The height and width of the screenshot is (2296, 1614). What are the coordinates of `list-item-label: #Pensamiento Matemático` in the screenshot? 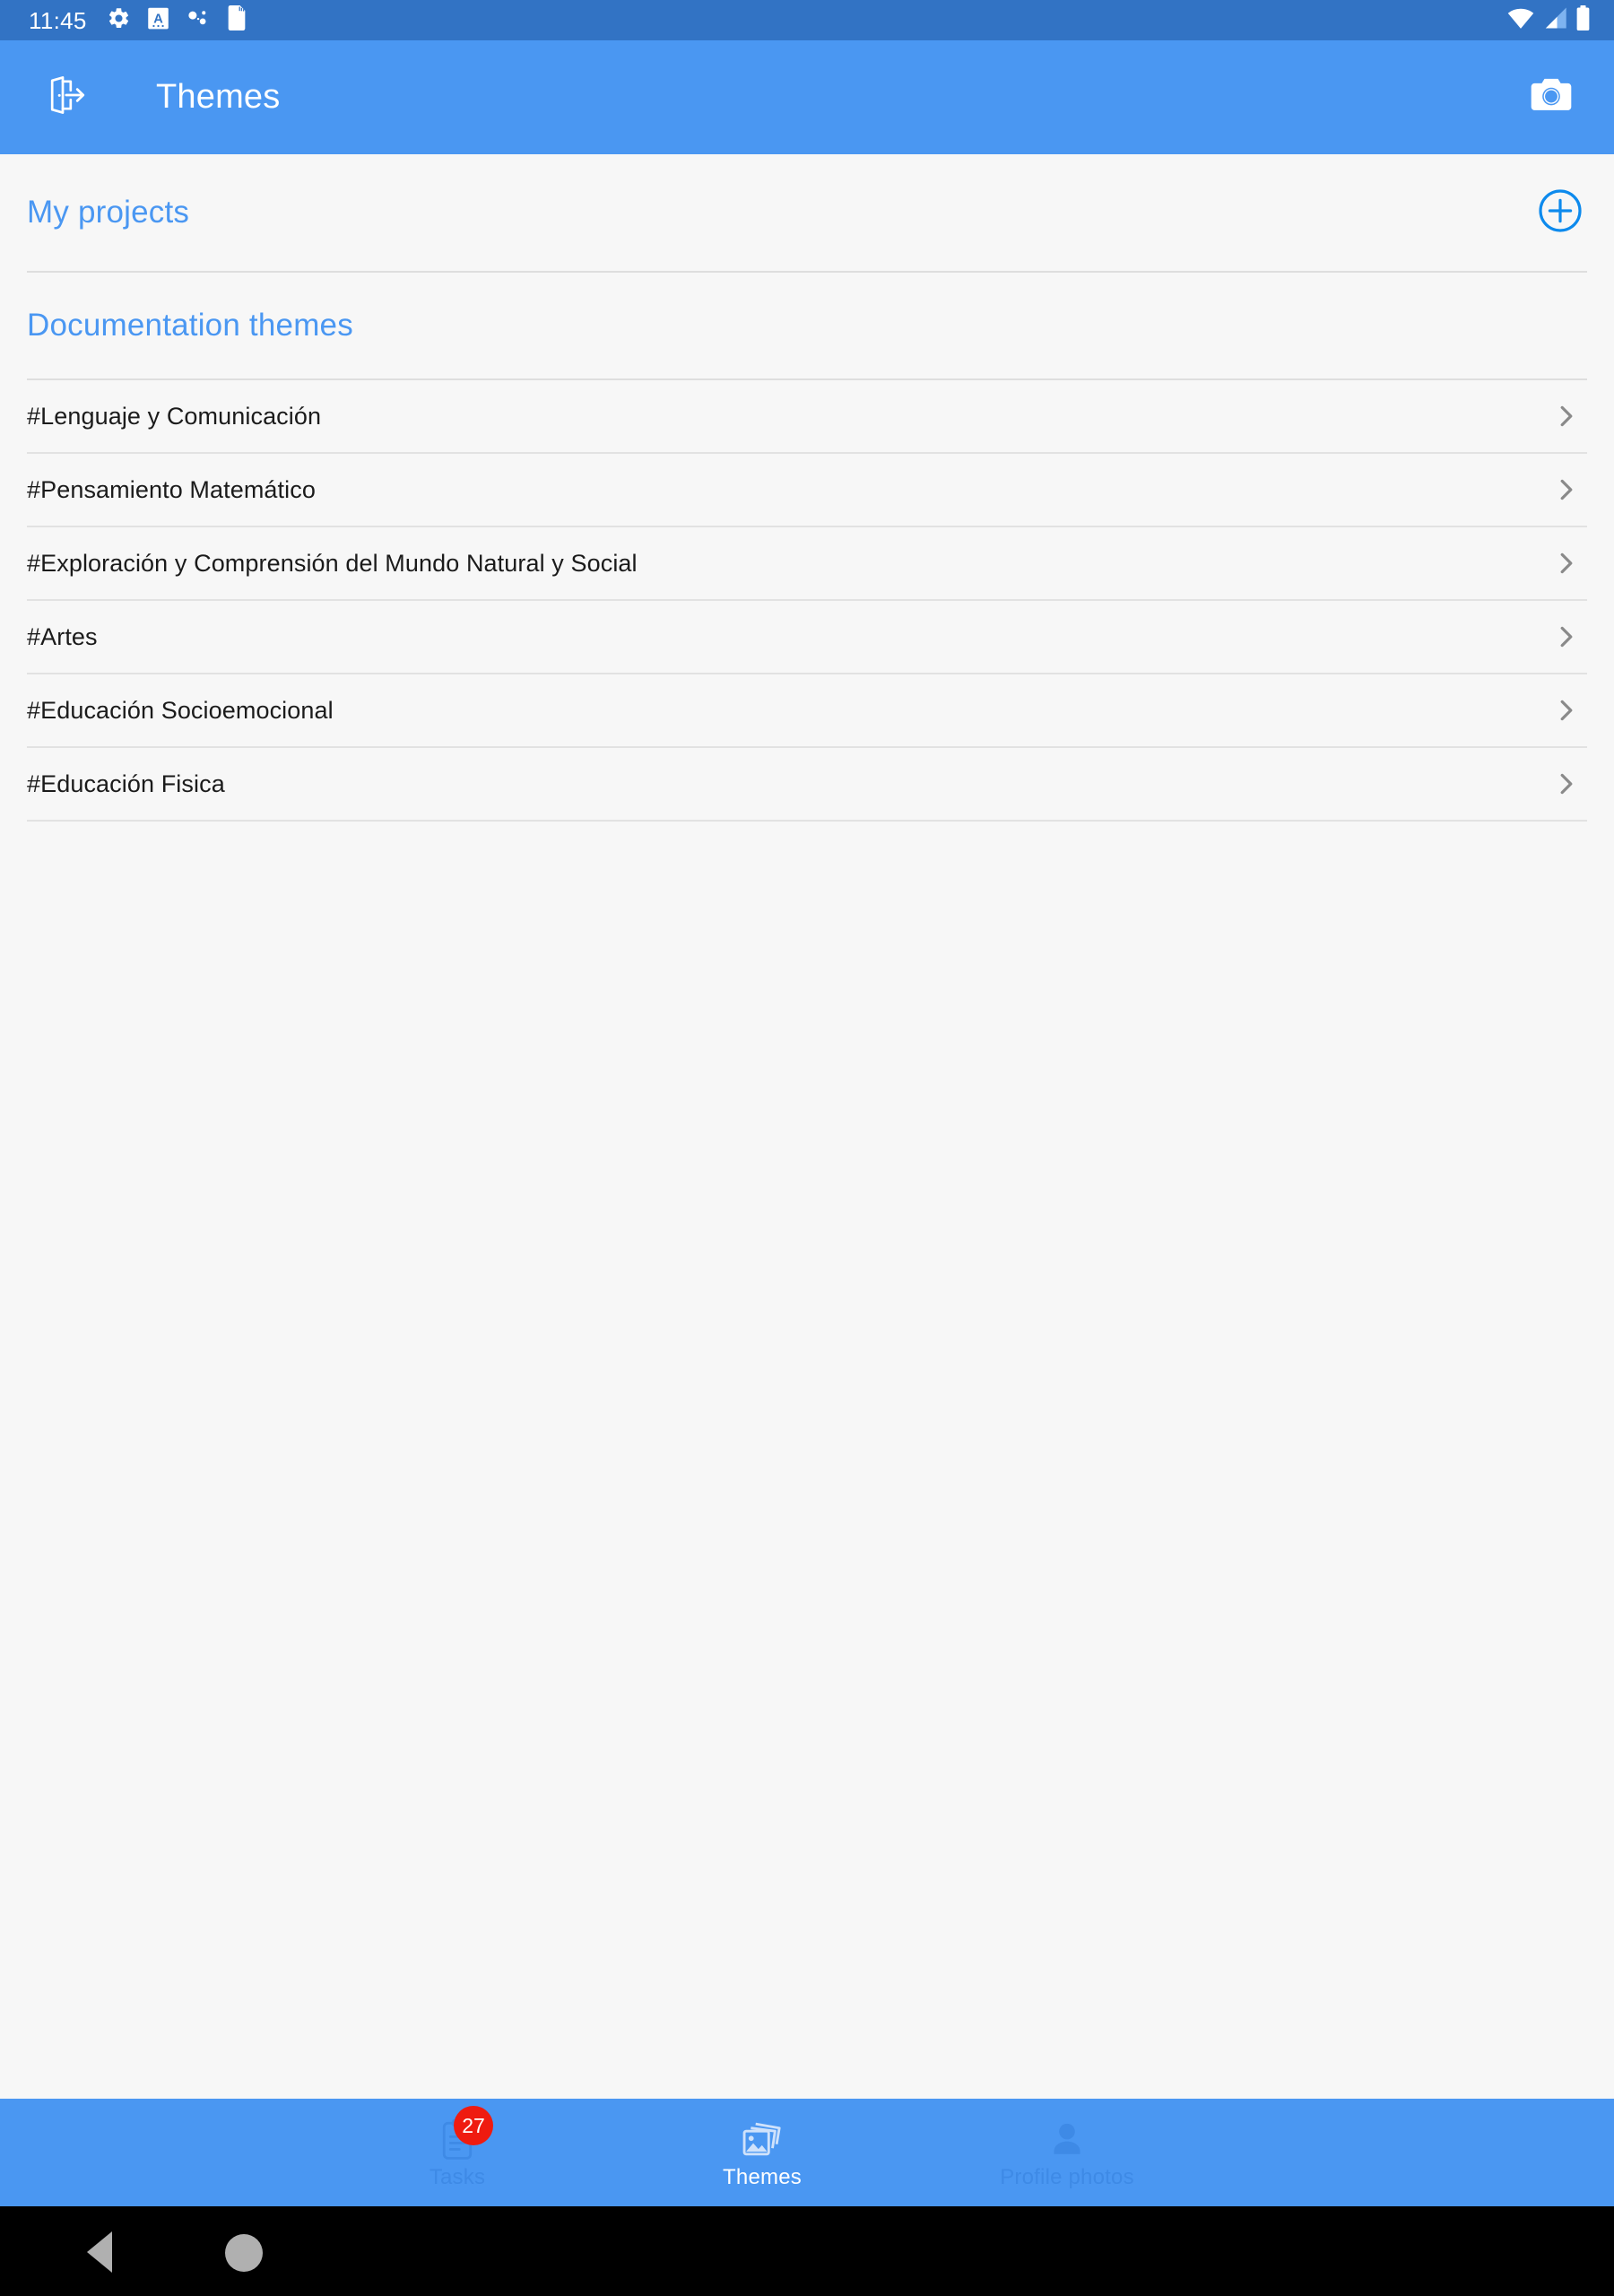 It's located at (171, 489).